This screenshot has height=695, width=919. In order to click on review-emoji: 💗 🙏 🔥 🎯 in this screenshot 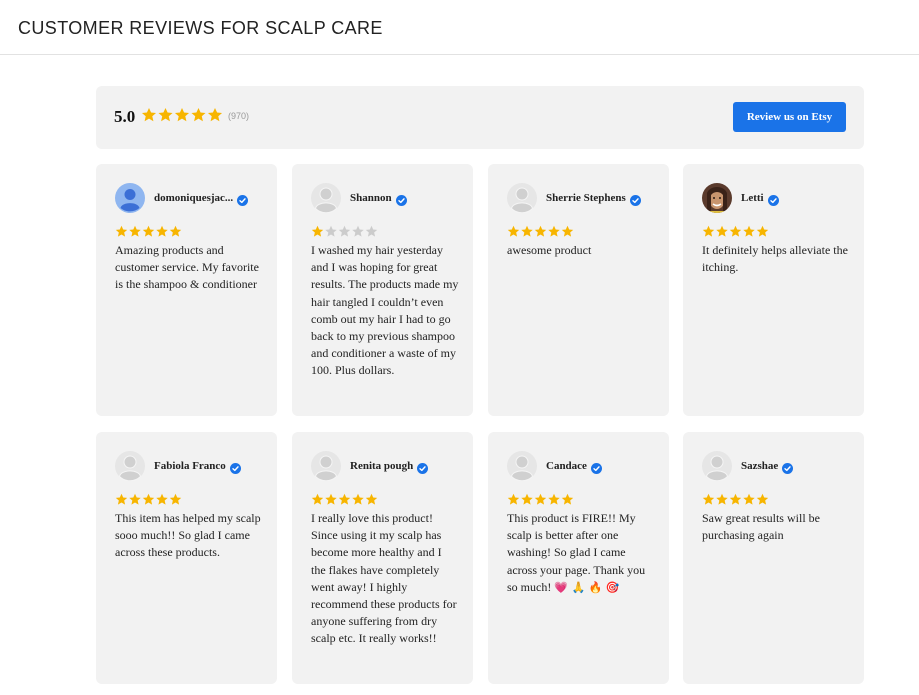, I will do `click(587, 587)`.